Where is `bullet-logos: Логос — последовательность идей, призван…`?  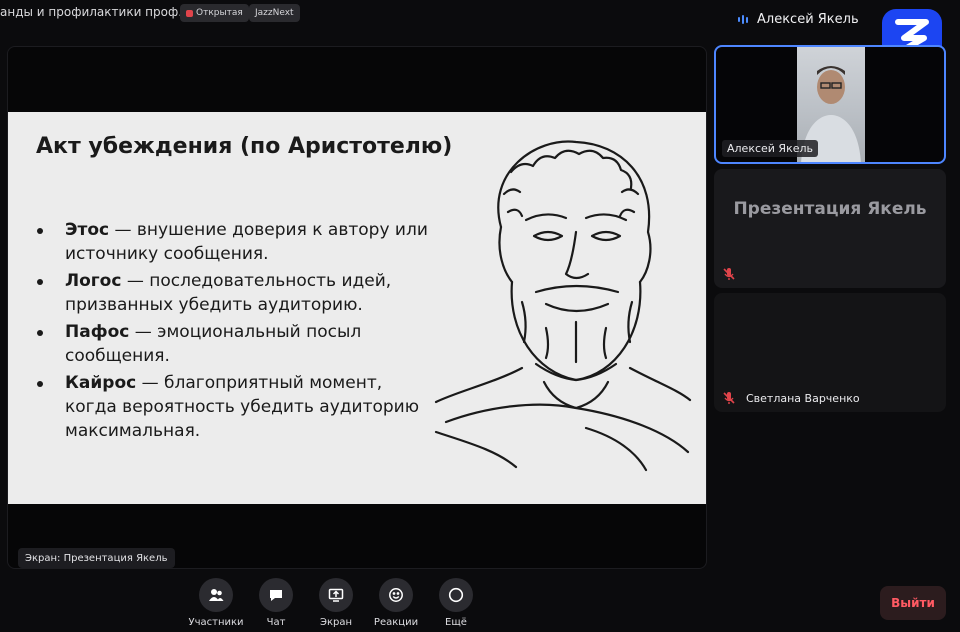 bullet-logos: Логос — последовательность идей, призван… is located at coordinates (234, 293).